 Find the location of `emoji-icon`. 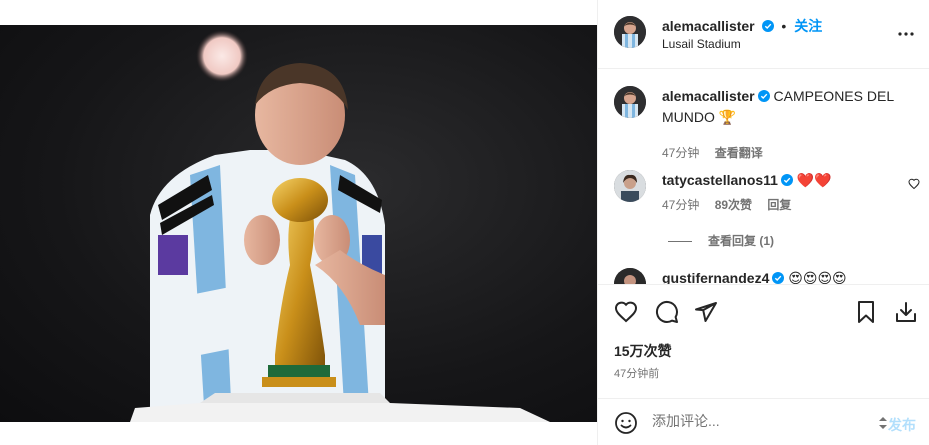

emoji-icon is located at coordinates (626, 423).